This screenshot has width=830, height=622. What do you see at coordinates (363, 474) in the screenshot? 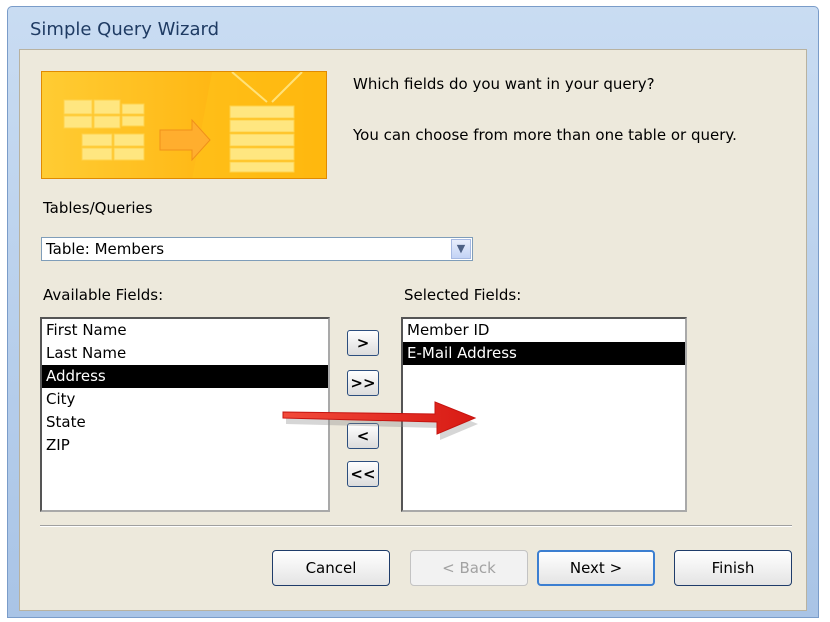
I see `remove-all-fields-button: <<` at bounding box center [363, 474].